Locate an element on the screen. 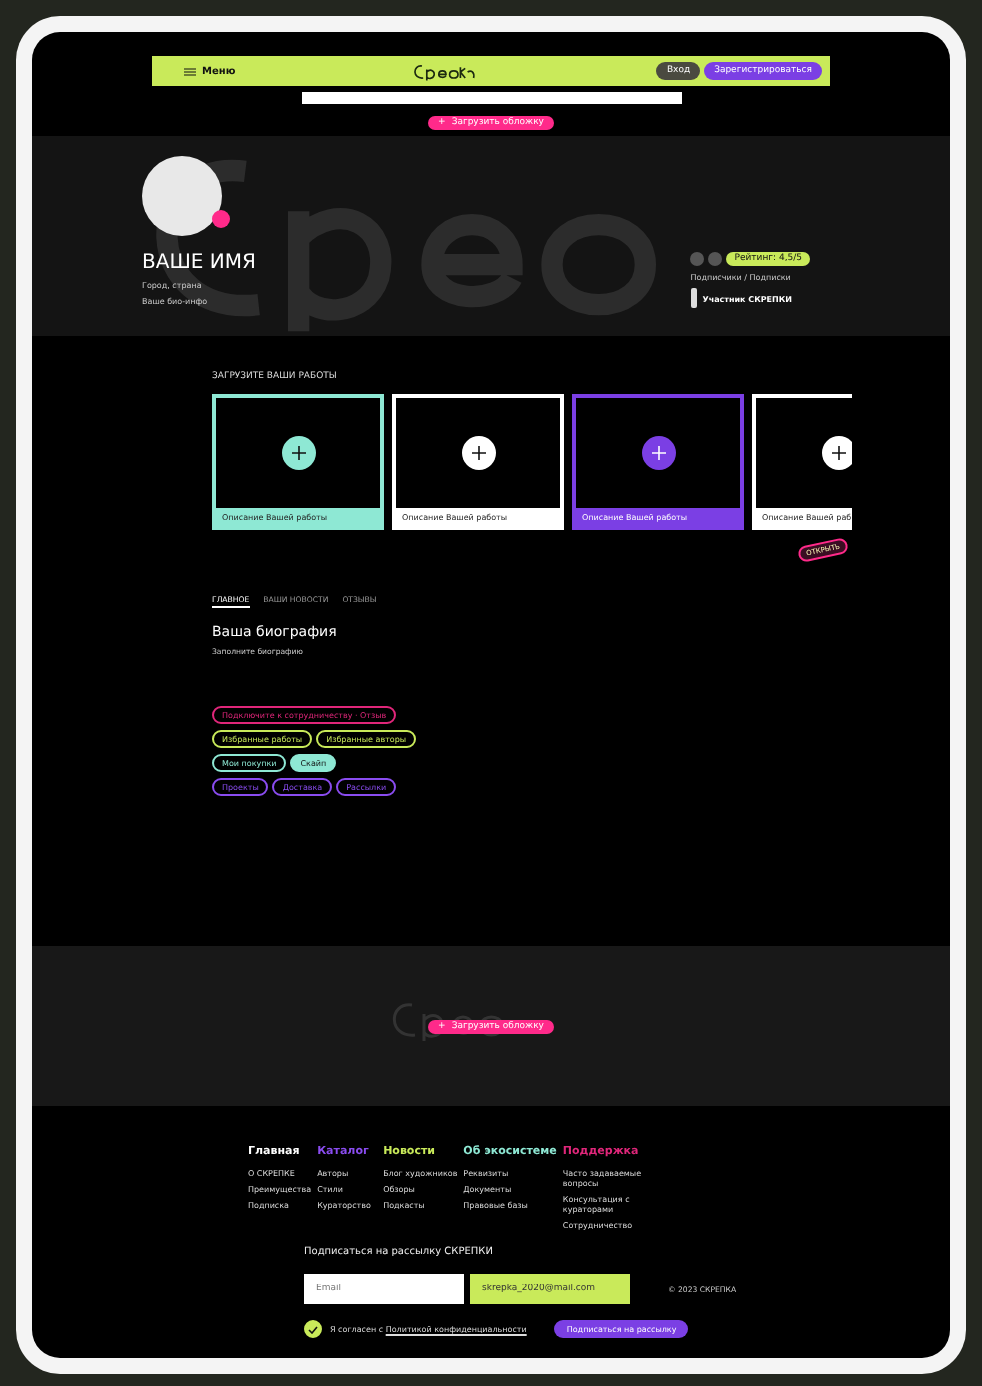  add-photo-icon is located at coordinates (221, 219).